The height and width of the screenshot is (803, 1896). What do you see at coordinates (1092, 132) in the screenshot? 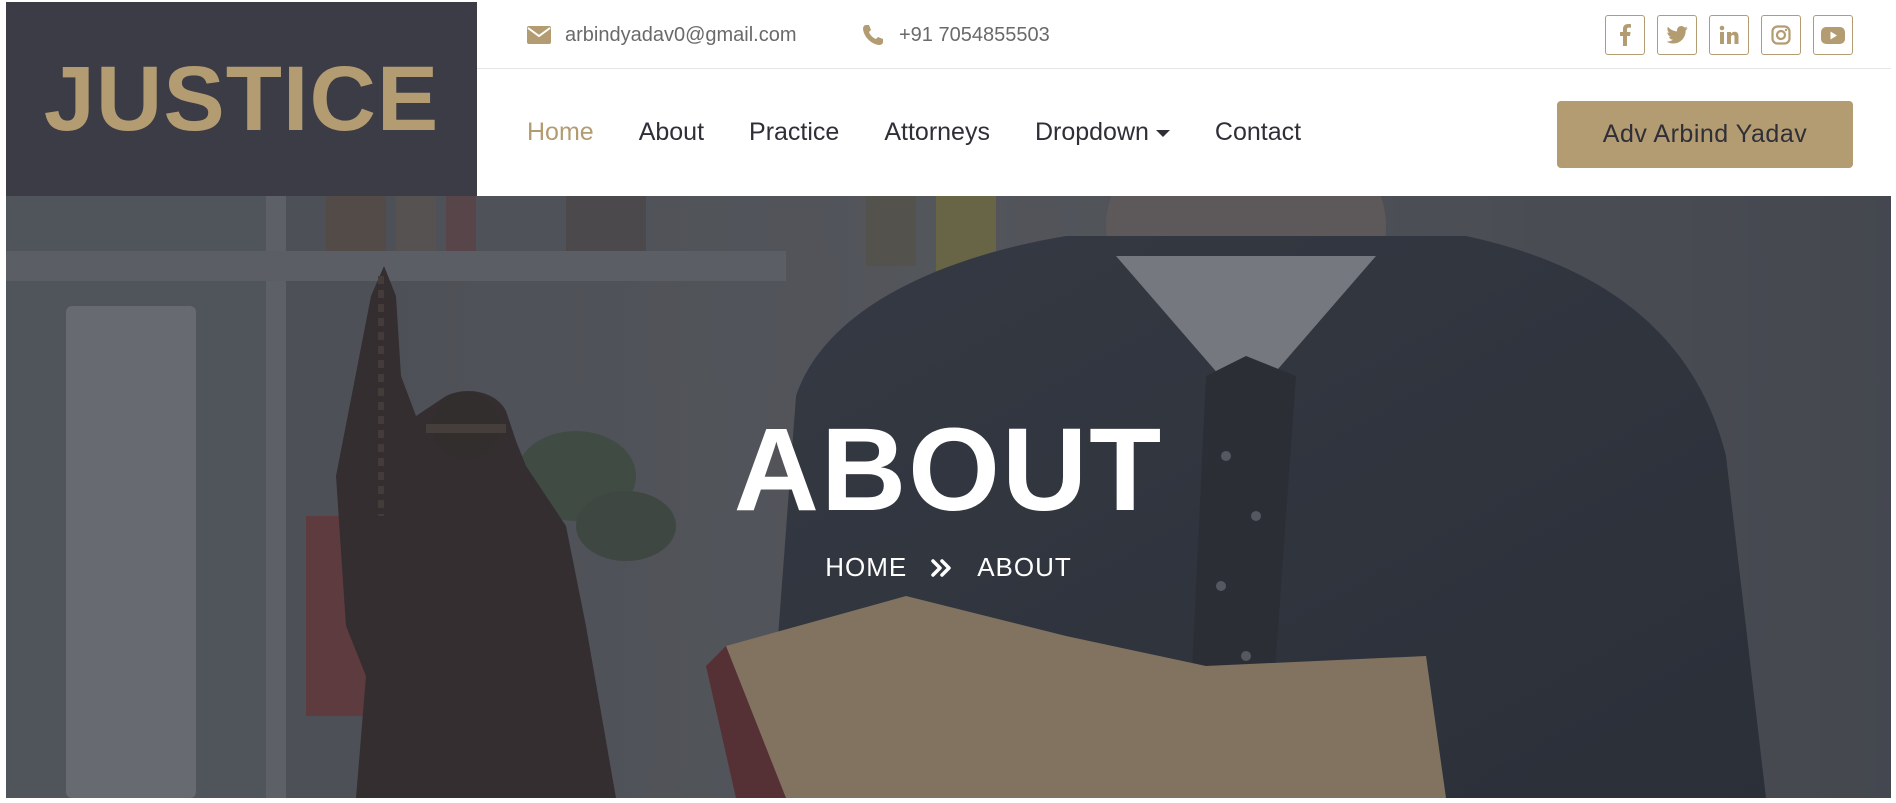
I see `nav-dropdown-label: Dropdown` at bounding box center [1092, 132].